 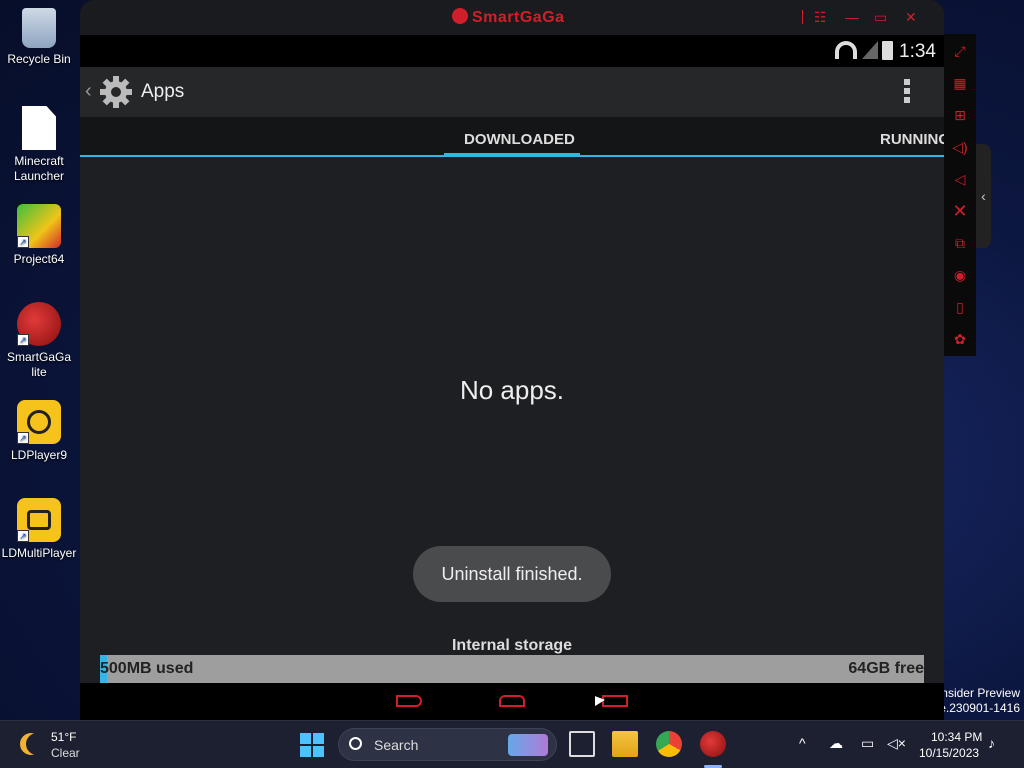 I want to click on tab-strip: DOWNLOADED RUNNING, so click(x=512, y=137).